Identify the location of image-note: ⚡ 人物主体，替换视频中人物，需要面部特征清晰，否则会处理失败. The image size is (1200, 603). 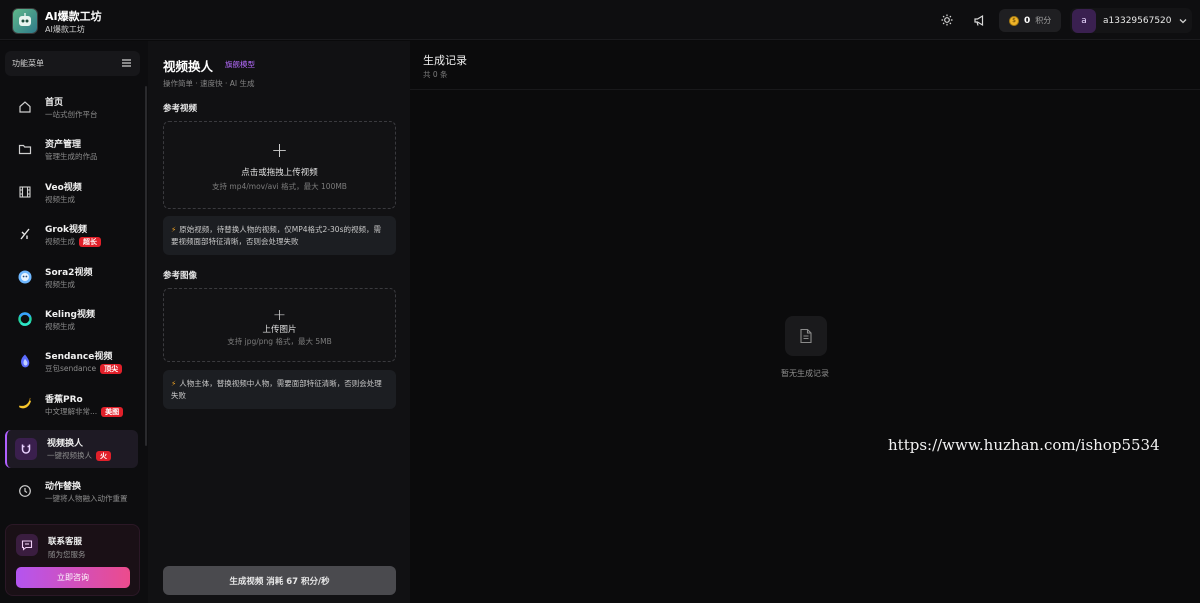
(279, 389).